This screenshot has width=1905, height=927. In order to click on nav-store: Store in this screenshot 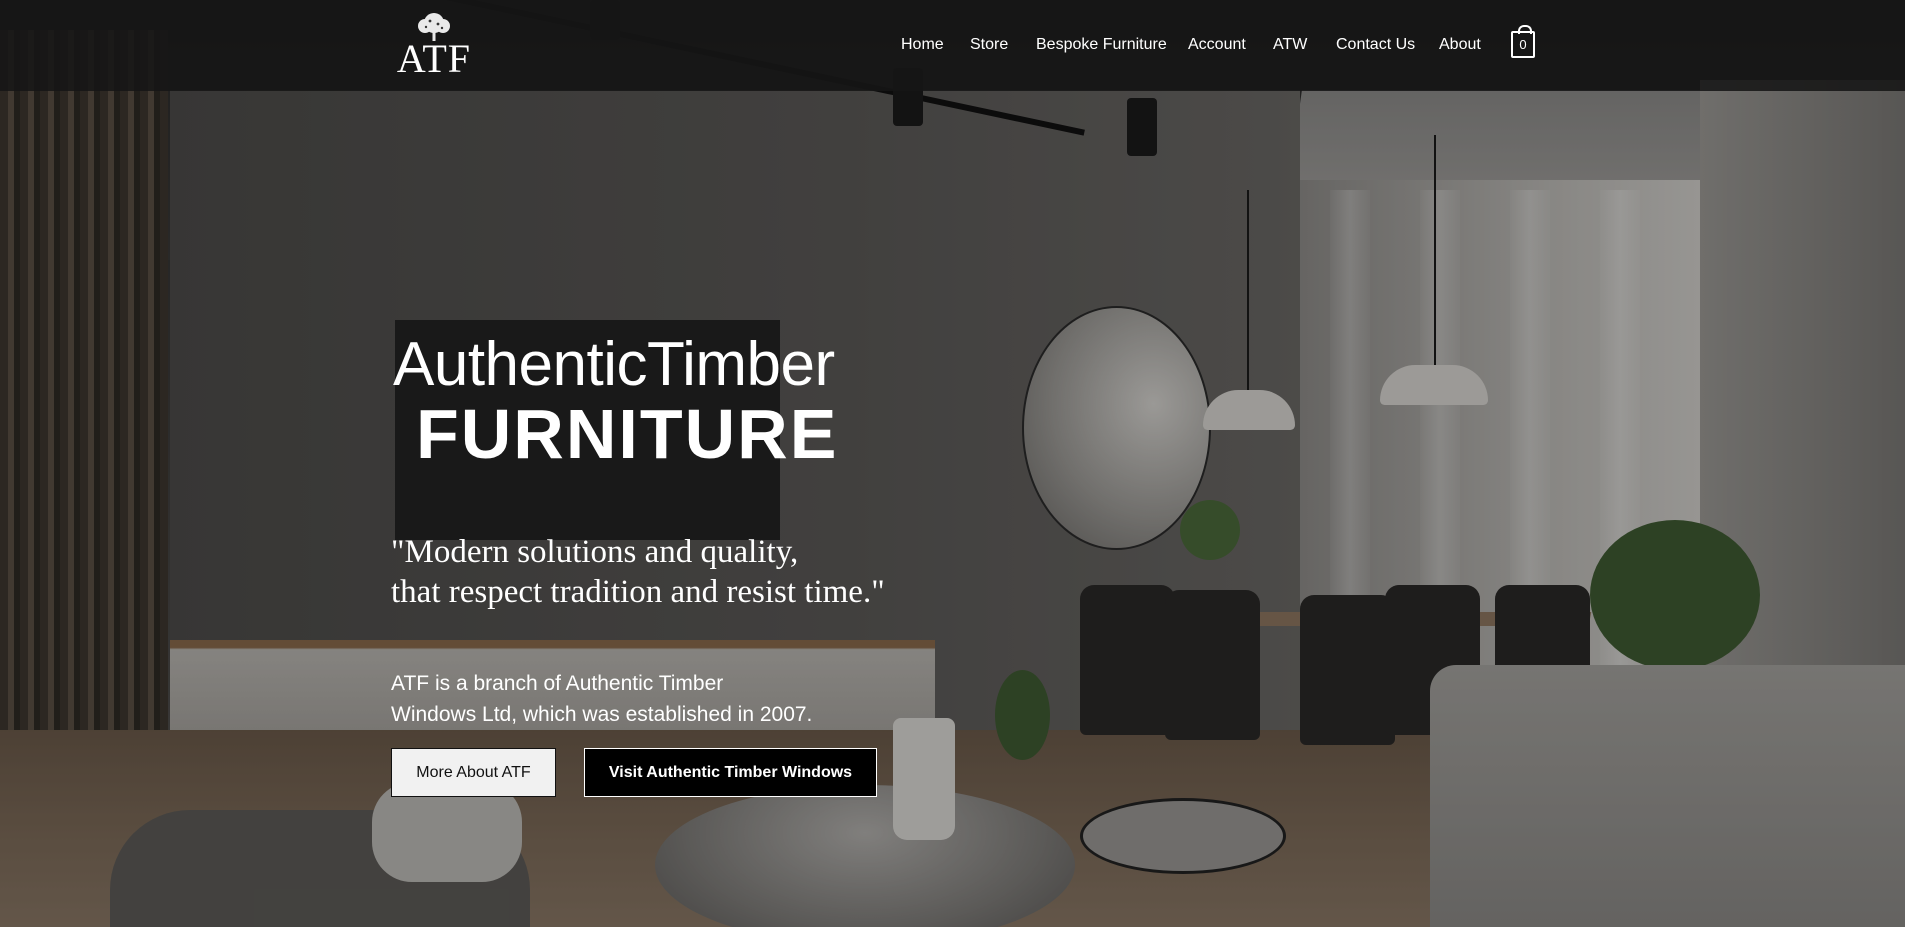, I will do `click(989, 45)`.